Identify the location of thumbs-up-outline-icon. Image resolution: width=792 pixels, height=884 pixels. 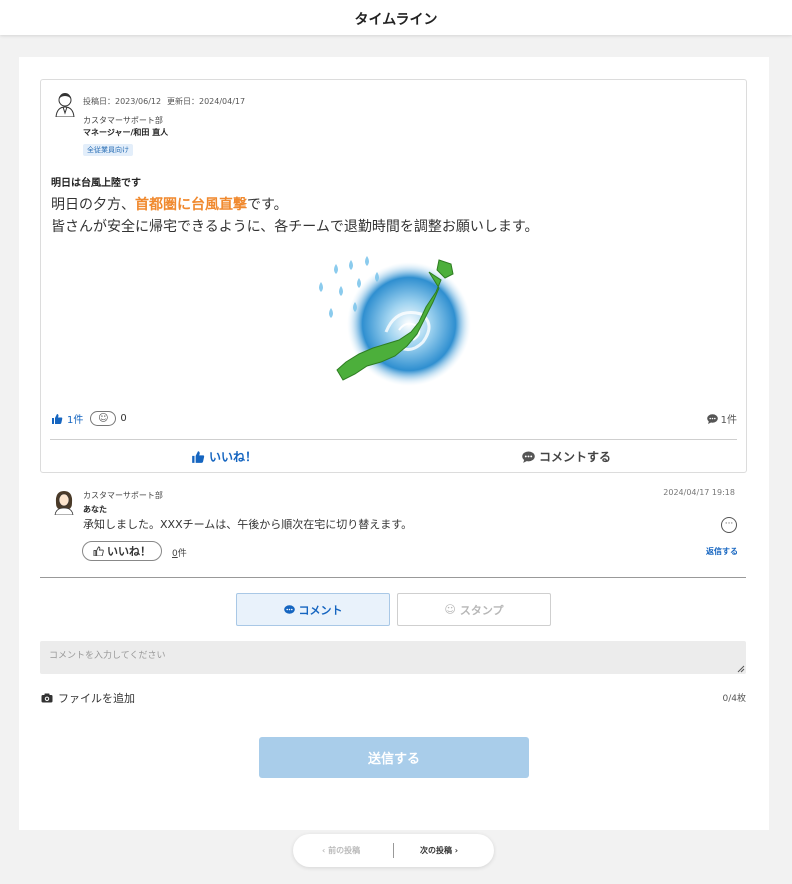
(98, 551).